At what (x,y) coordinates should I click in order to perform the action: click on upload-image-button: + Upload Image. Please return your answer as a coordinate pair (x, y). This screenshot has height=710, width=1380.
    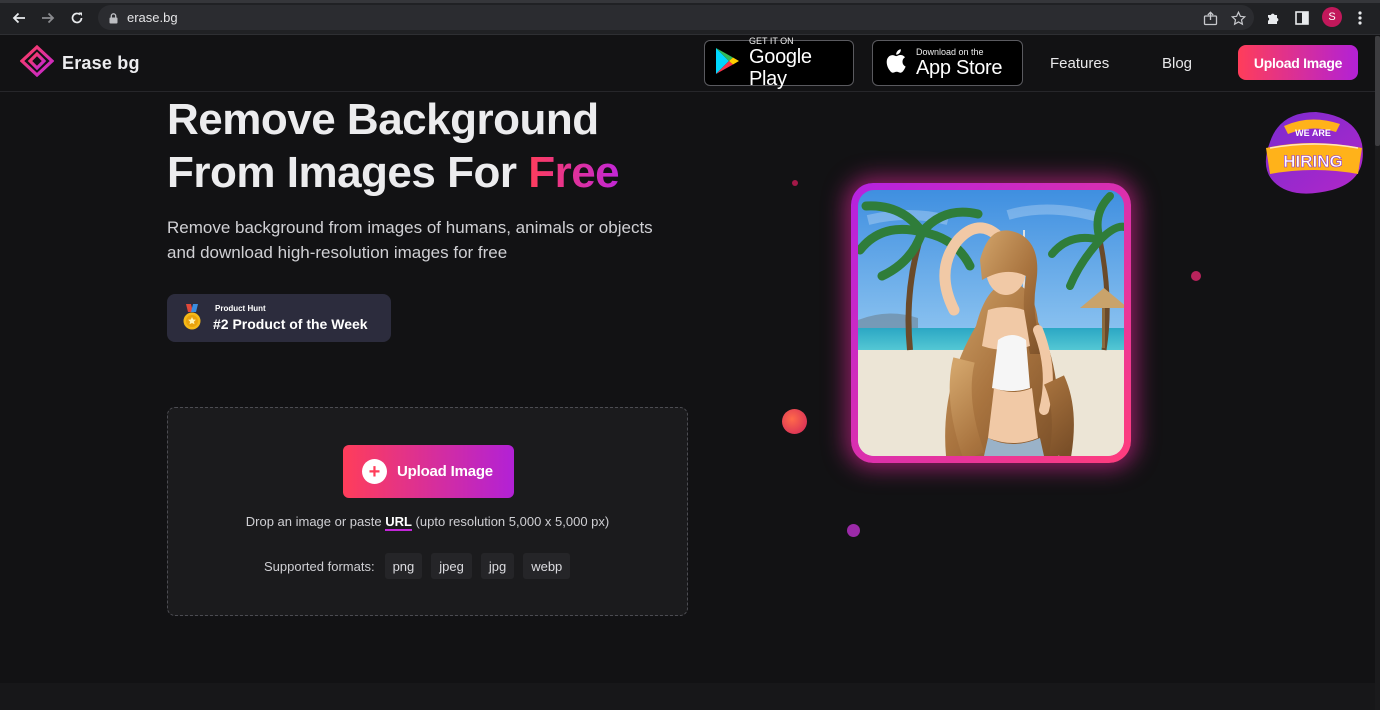
    Looking at the image, I should click on (428, 471).